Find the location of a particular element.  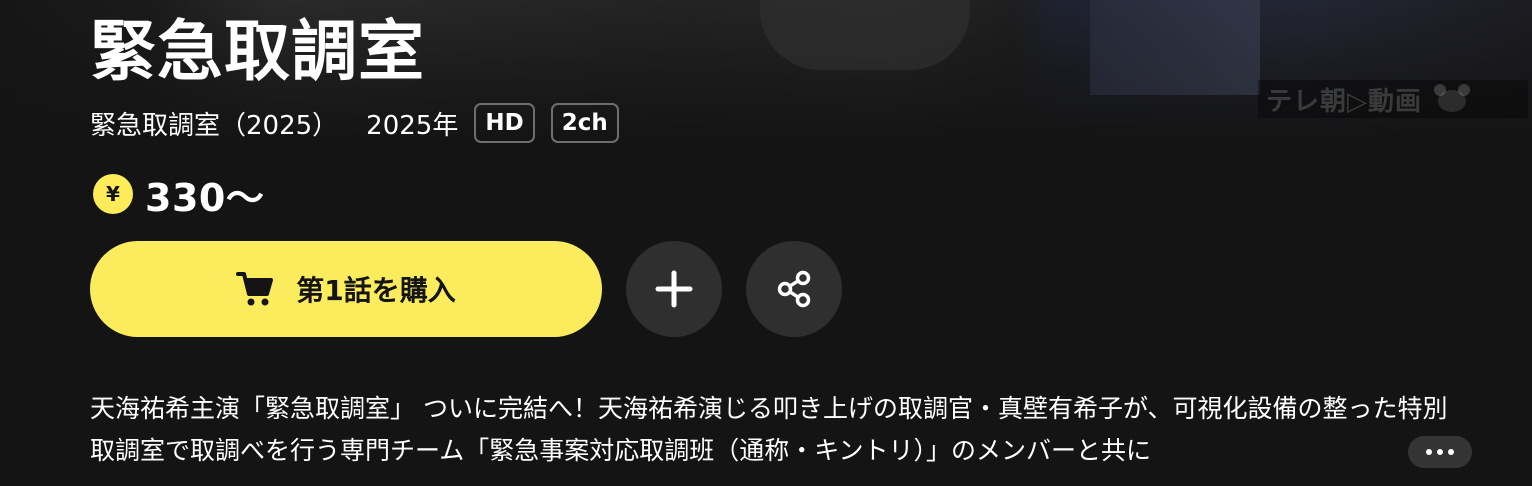

add-to-list-button is located at coordinates (674, 289).